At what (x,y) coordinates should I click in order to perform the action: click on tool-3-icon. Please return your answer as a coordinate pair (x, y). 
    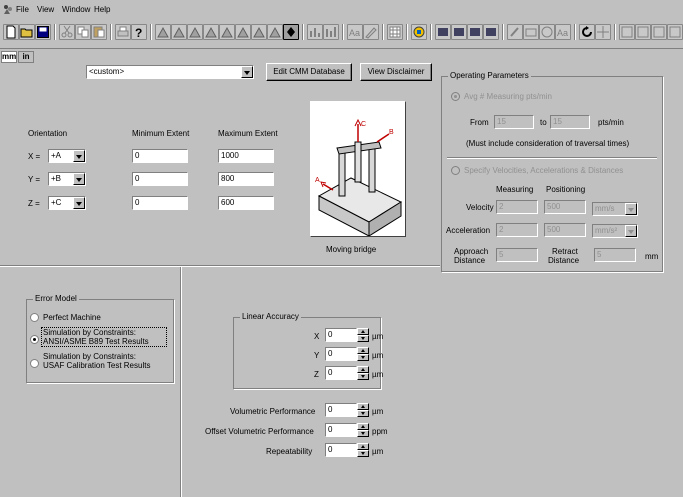
    Looking at the image, I should click on (195, 32).